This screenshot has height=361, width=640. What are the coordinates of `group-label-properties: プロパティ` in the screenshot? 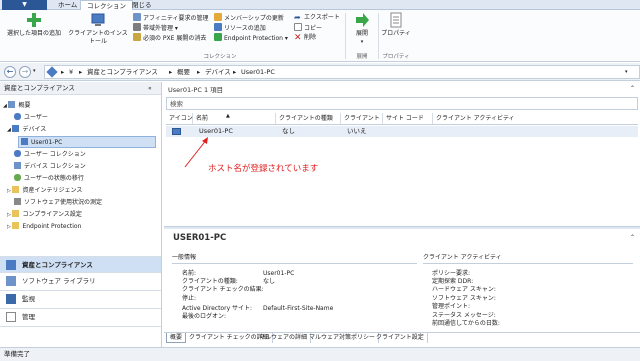 It's located at (396, 57).